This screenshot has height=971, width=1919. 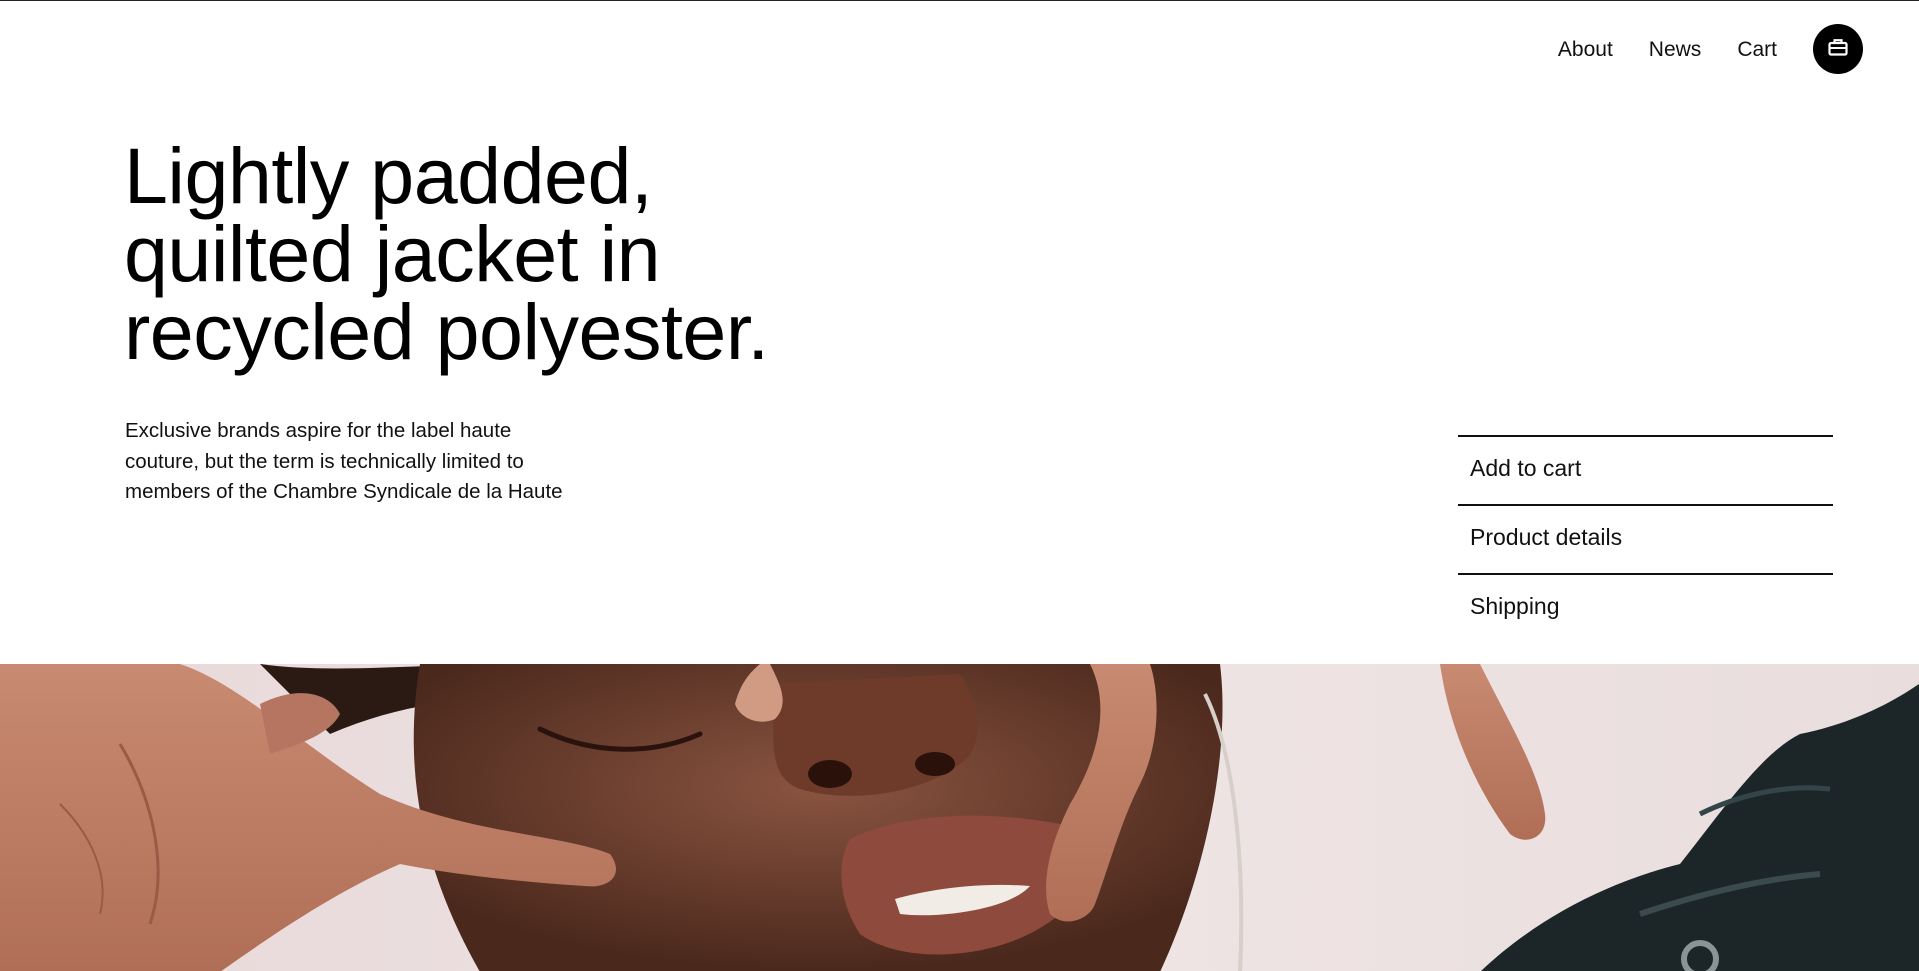 I want to click on shopping-bag-icon, so click(x=1838, y=49).